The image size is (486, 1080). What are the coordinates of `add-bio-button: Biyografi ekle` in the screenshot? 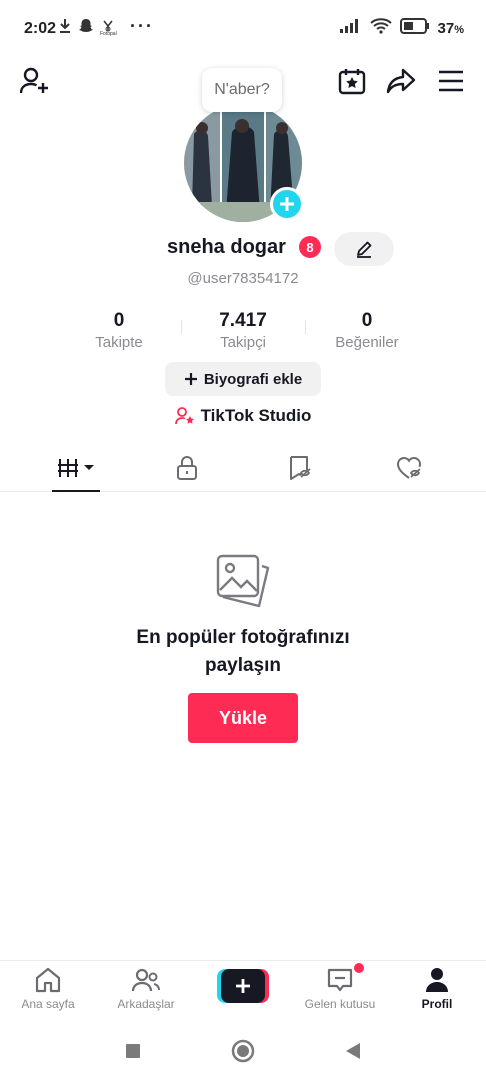 It's located at (243, 379).